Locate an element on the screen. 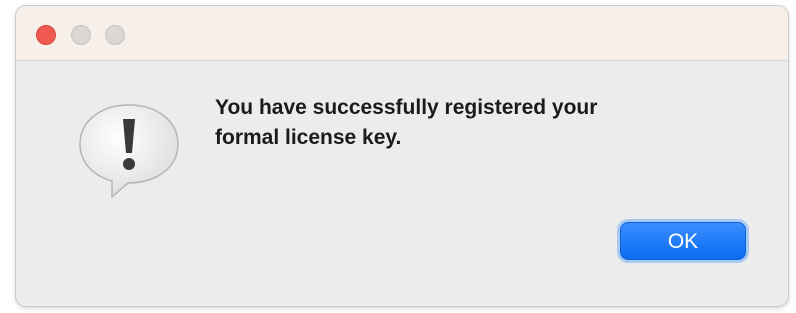  close-window-button is located at coordinates (46, 35).